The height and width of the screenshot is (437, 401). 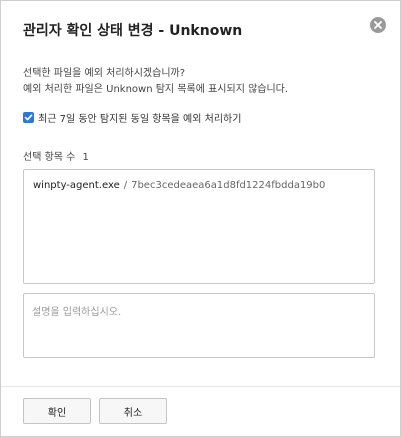 What do you see at coordinates (49, 157) in the screenshot?
I see `selected-count-label: 선택 항목 수` at bounding box center [49, 157].